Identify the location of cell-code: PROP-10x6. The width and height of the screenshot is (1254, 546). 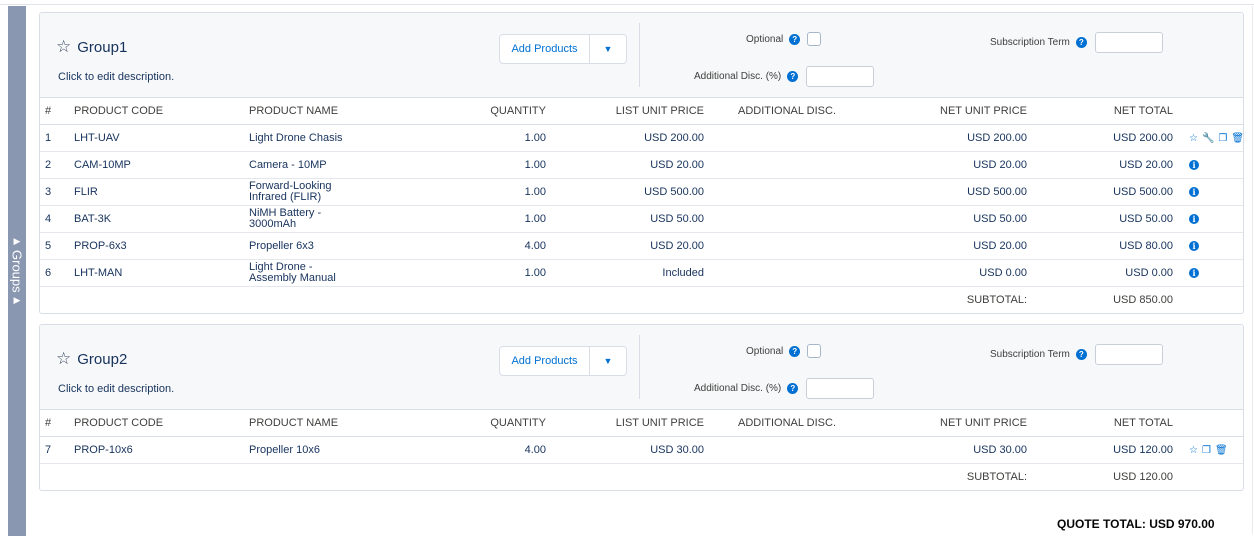
(142, 450).